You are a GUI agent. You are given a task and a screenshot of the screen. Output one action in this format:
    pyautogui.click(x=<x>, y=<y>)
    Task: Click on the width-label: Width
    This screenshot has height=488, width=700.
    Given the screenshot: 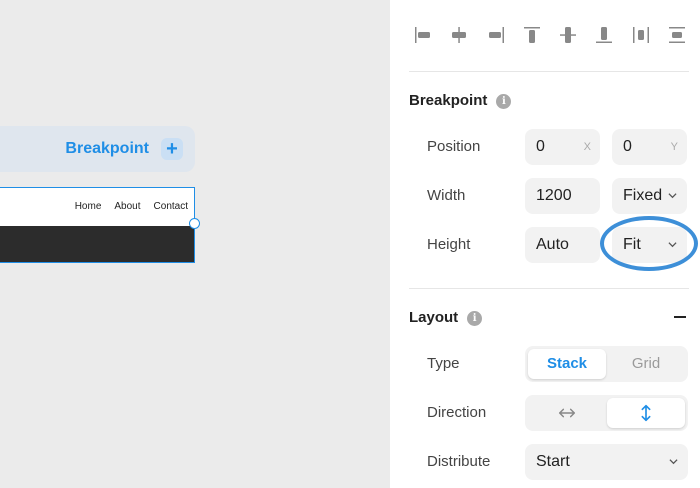 What is the action you would take?
    pyautogui.click(x=446, y=195)
    